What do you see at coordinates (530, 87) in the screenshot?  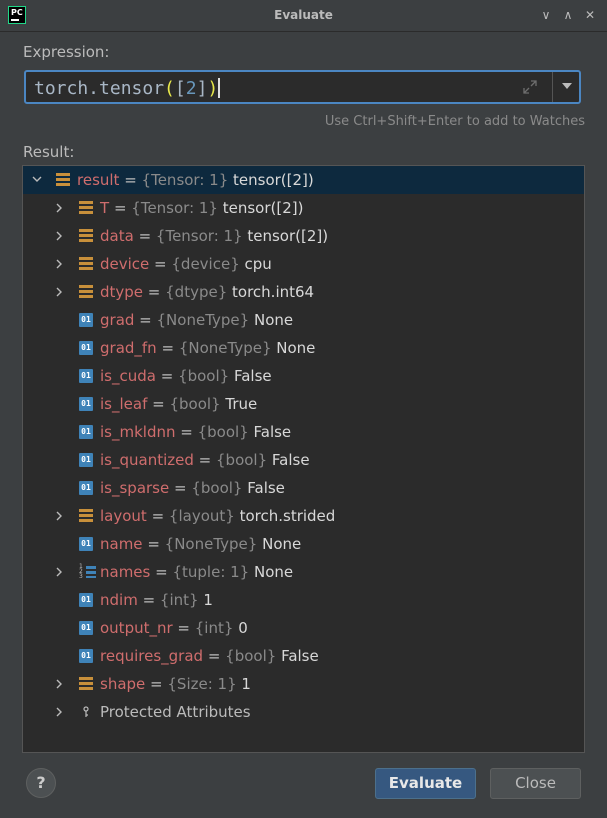 I see `expand-editor-icon` at bounding box center [530, 87].